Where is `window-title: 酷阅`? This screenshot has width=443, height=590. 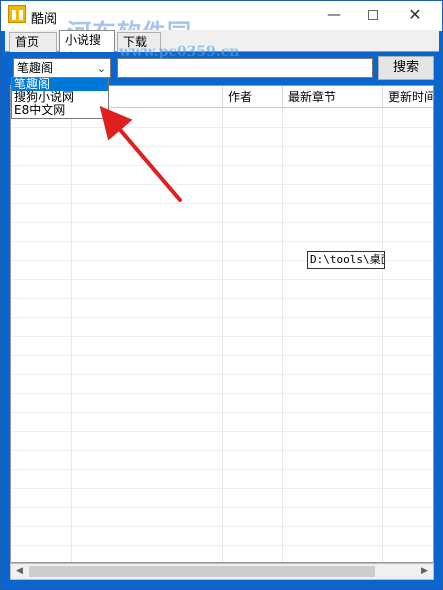
window-title: 酷阅 is located at coordinates (44, 19).